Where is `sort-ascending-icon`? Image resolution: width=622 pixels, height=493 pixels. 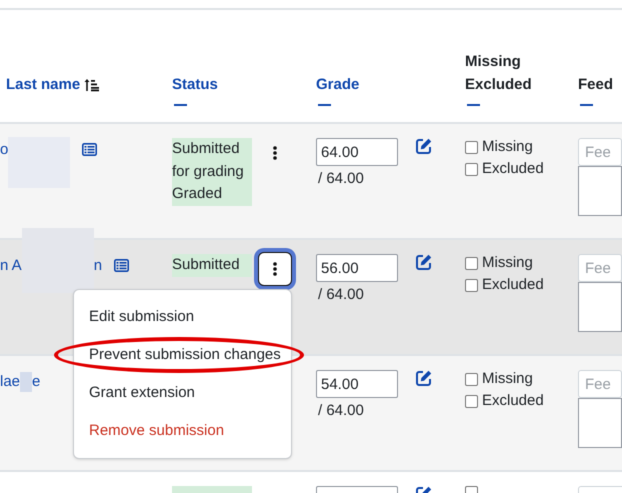
sort-ascending-icon is located at coordinates (92, 85).